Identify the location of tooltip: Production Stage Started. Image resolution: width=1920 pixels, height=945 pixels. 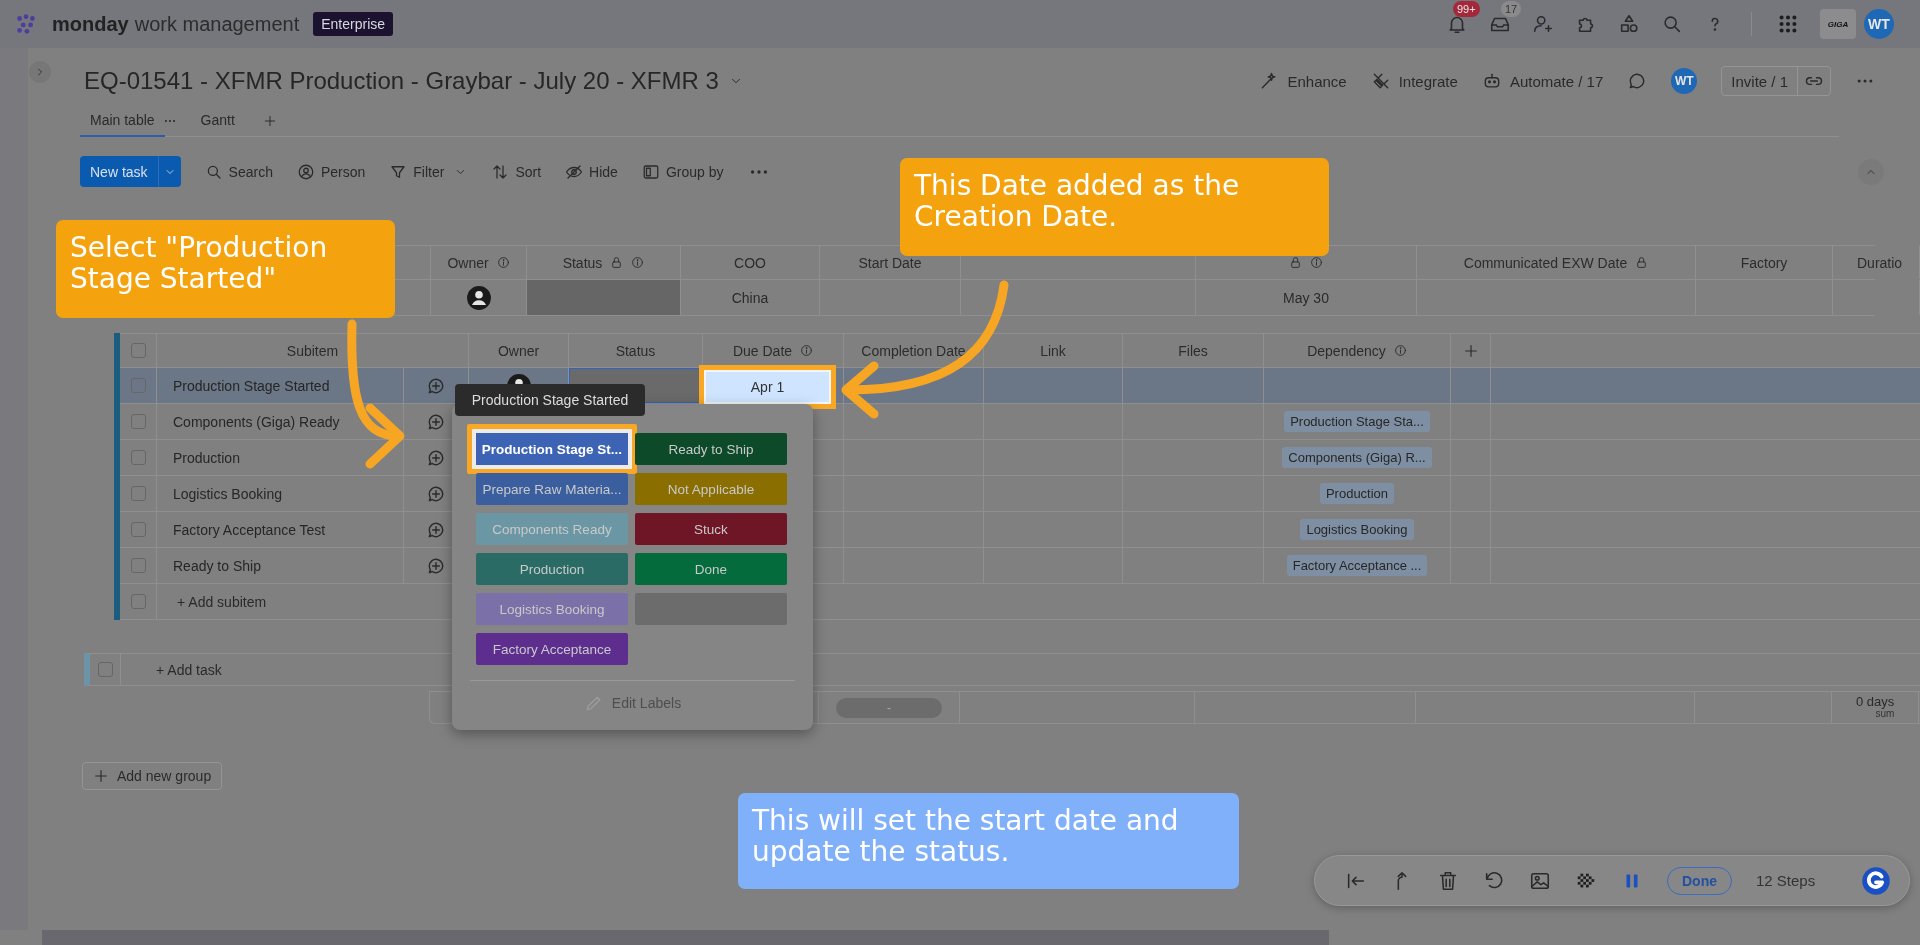
(550, 400).